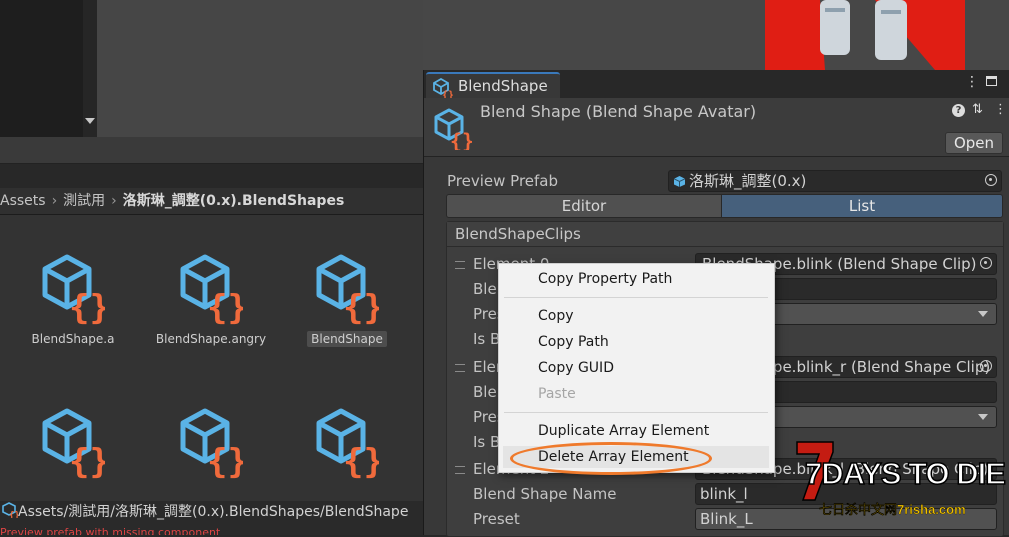 The width and height of the screenshot is (1009, 537). Describe the element at coordinates (502, 181) in the screenshot. I see `preview-prefab-label: Preview Prefab` at that location.